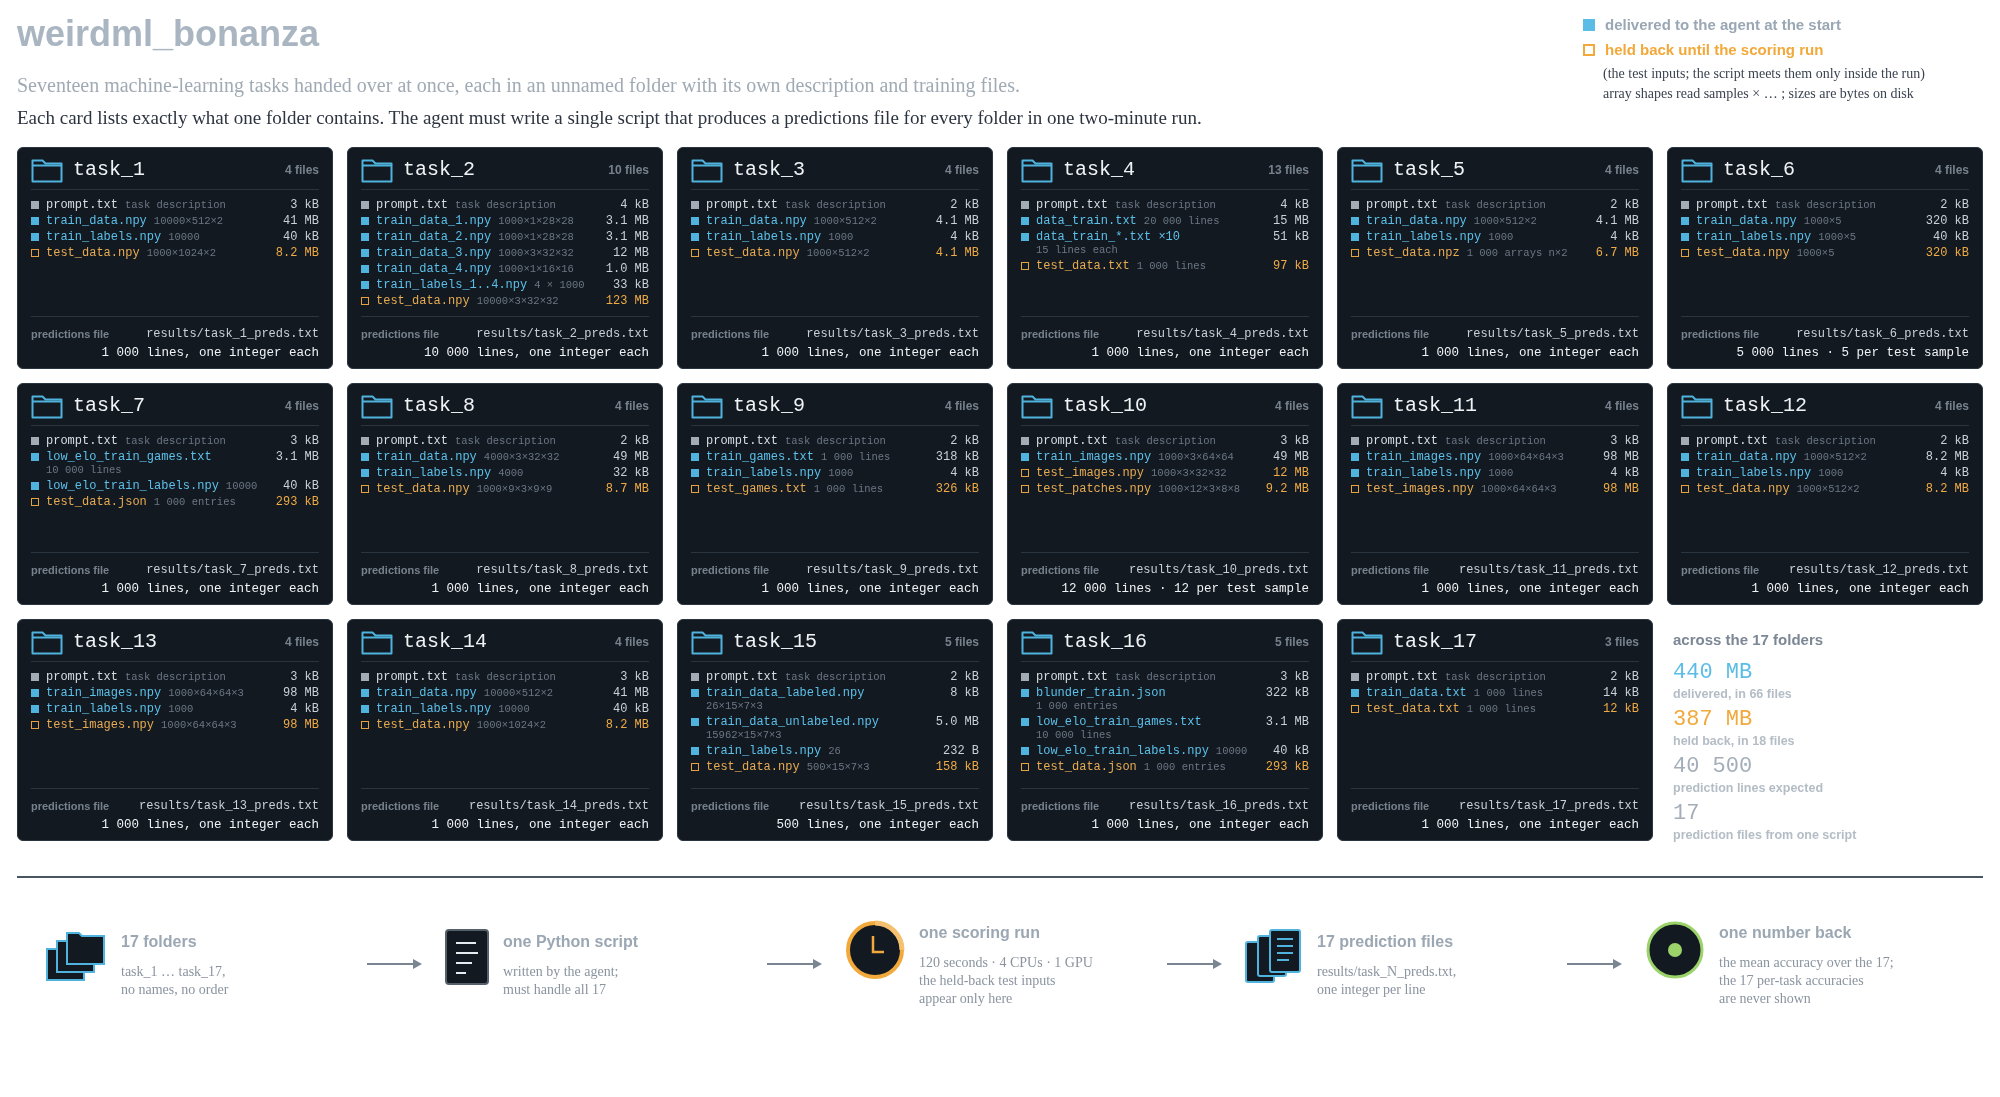 This screenshot has width=2000, height=1097. What do you see at coordinates (1517, 252) in the screenshot?
I see `file-note: 1 000 arrays n×2` at bounding box center [1517, 252].